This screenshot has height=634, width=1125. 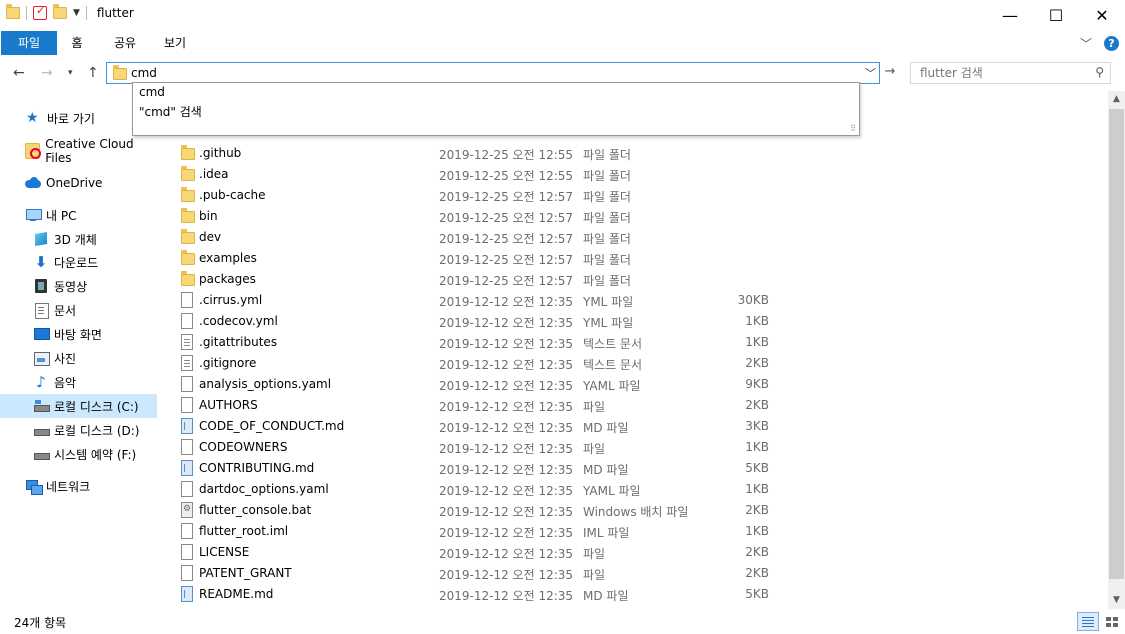 What do you see at coordinates (634, 363) in the screenshot?
I see `file-row: .gitignore 2019-12-12 오전 12:35 텍스트 문서 2KB` at bounding box center [634, 363].